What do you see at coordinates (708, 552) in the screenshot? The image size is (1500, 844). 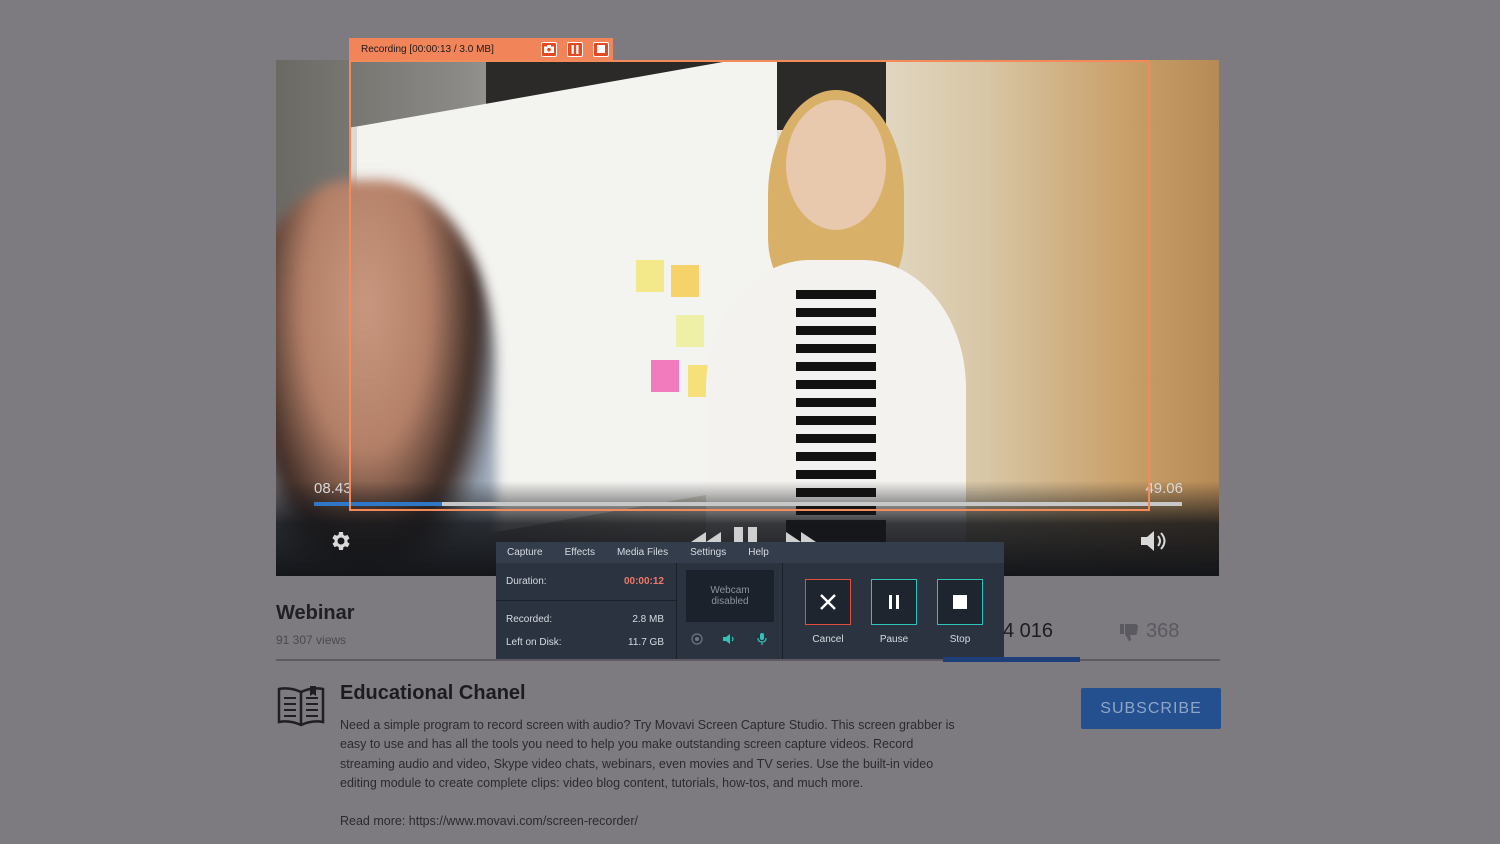 I see `menu-settings: Settings` at bounding box center [708, 552].